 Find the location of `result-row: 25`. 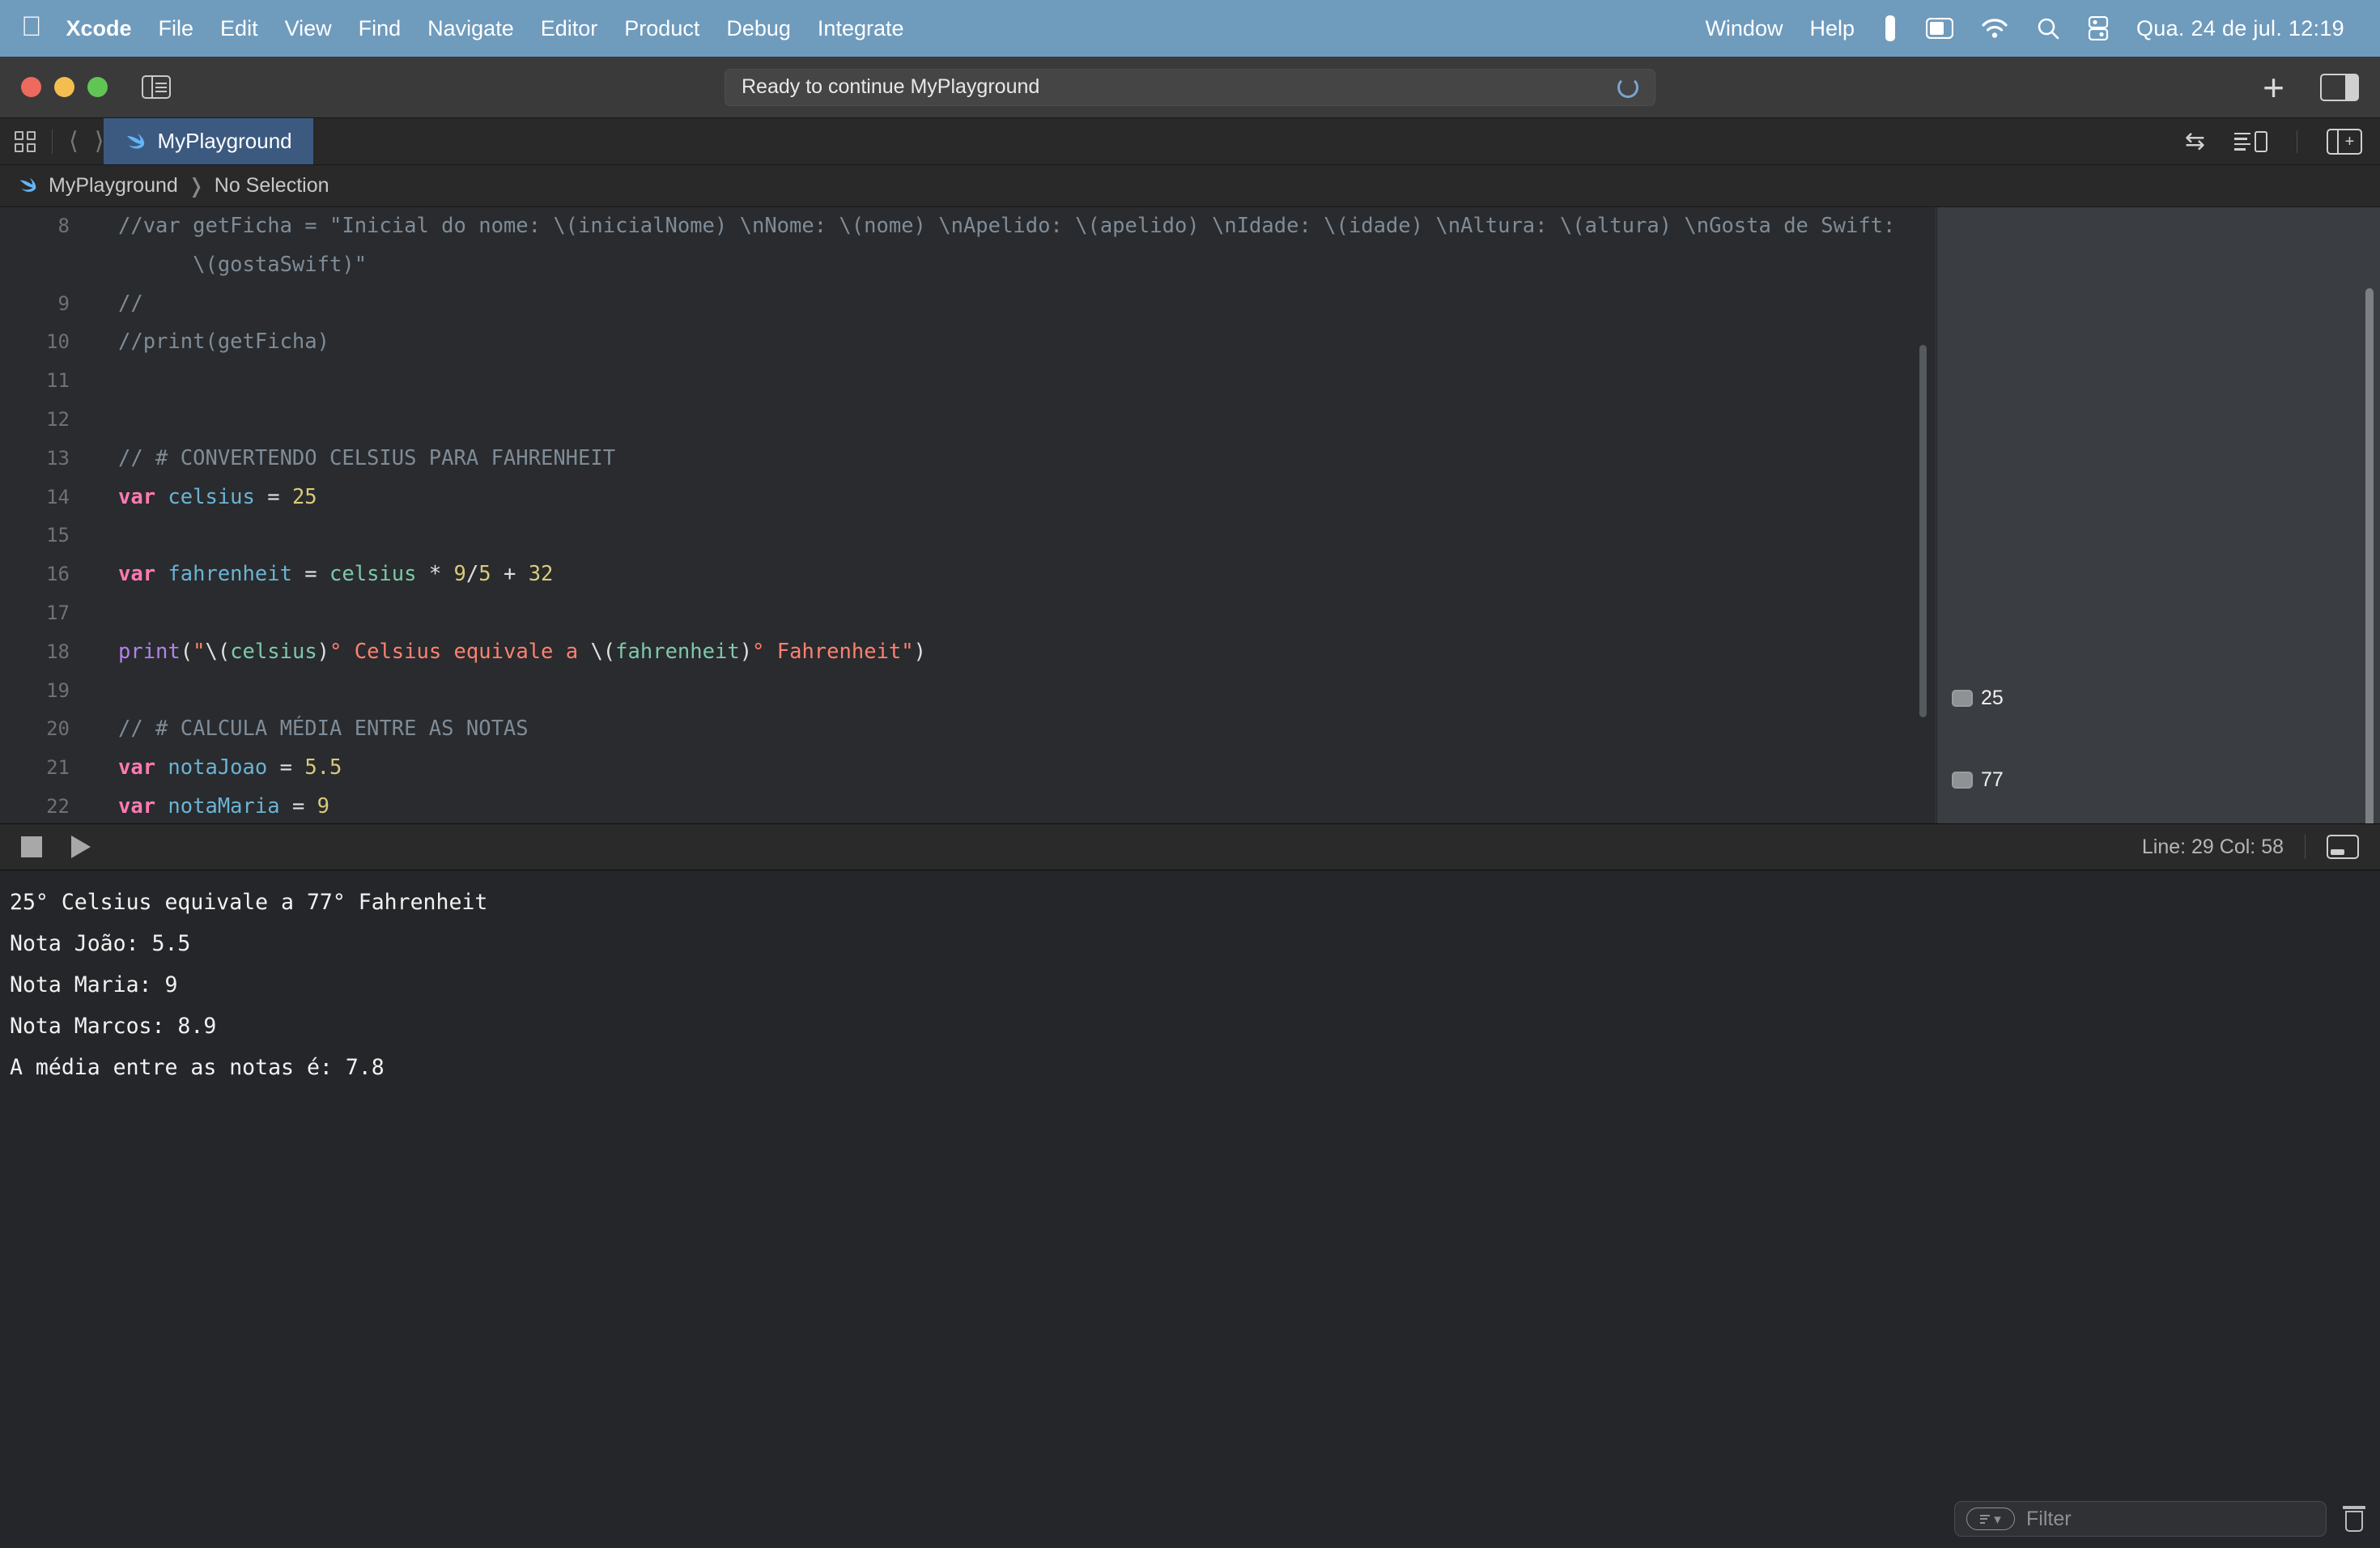

result-row: 25 is located at coordinates (1978, 699).